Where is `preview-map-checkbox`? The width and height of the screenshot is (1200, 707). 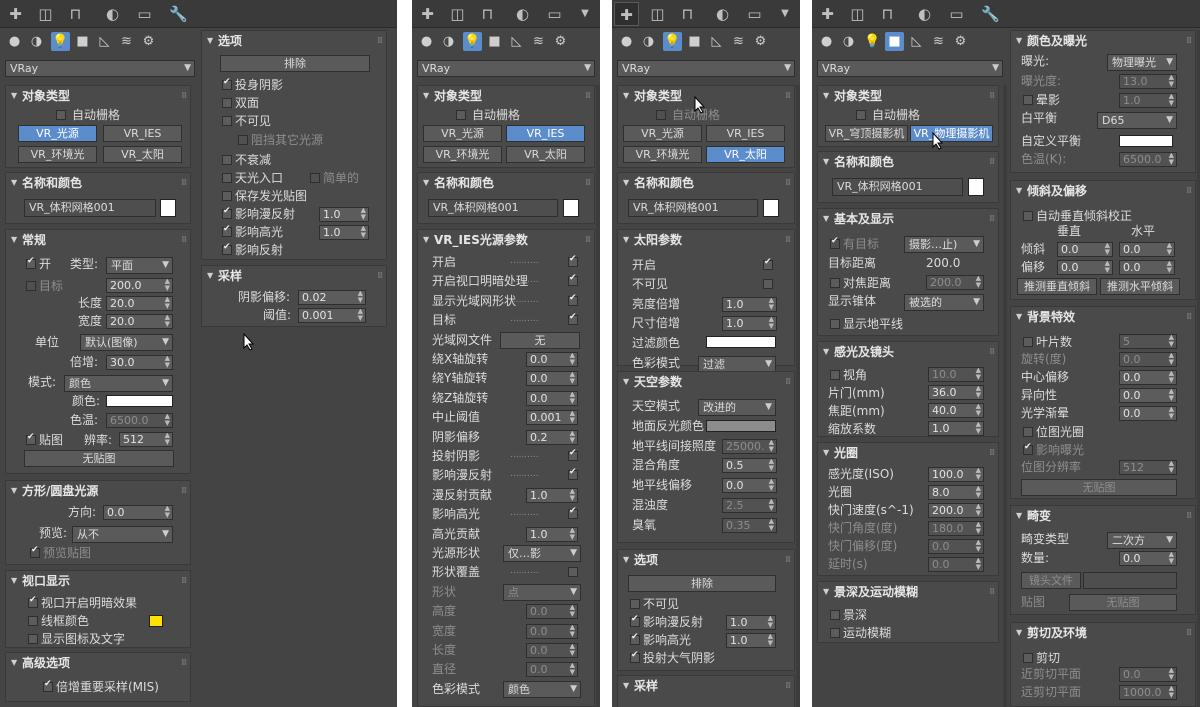
preview-map-checkbox is located at coordinates (35, 551).